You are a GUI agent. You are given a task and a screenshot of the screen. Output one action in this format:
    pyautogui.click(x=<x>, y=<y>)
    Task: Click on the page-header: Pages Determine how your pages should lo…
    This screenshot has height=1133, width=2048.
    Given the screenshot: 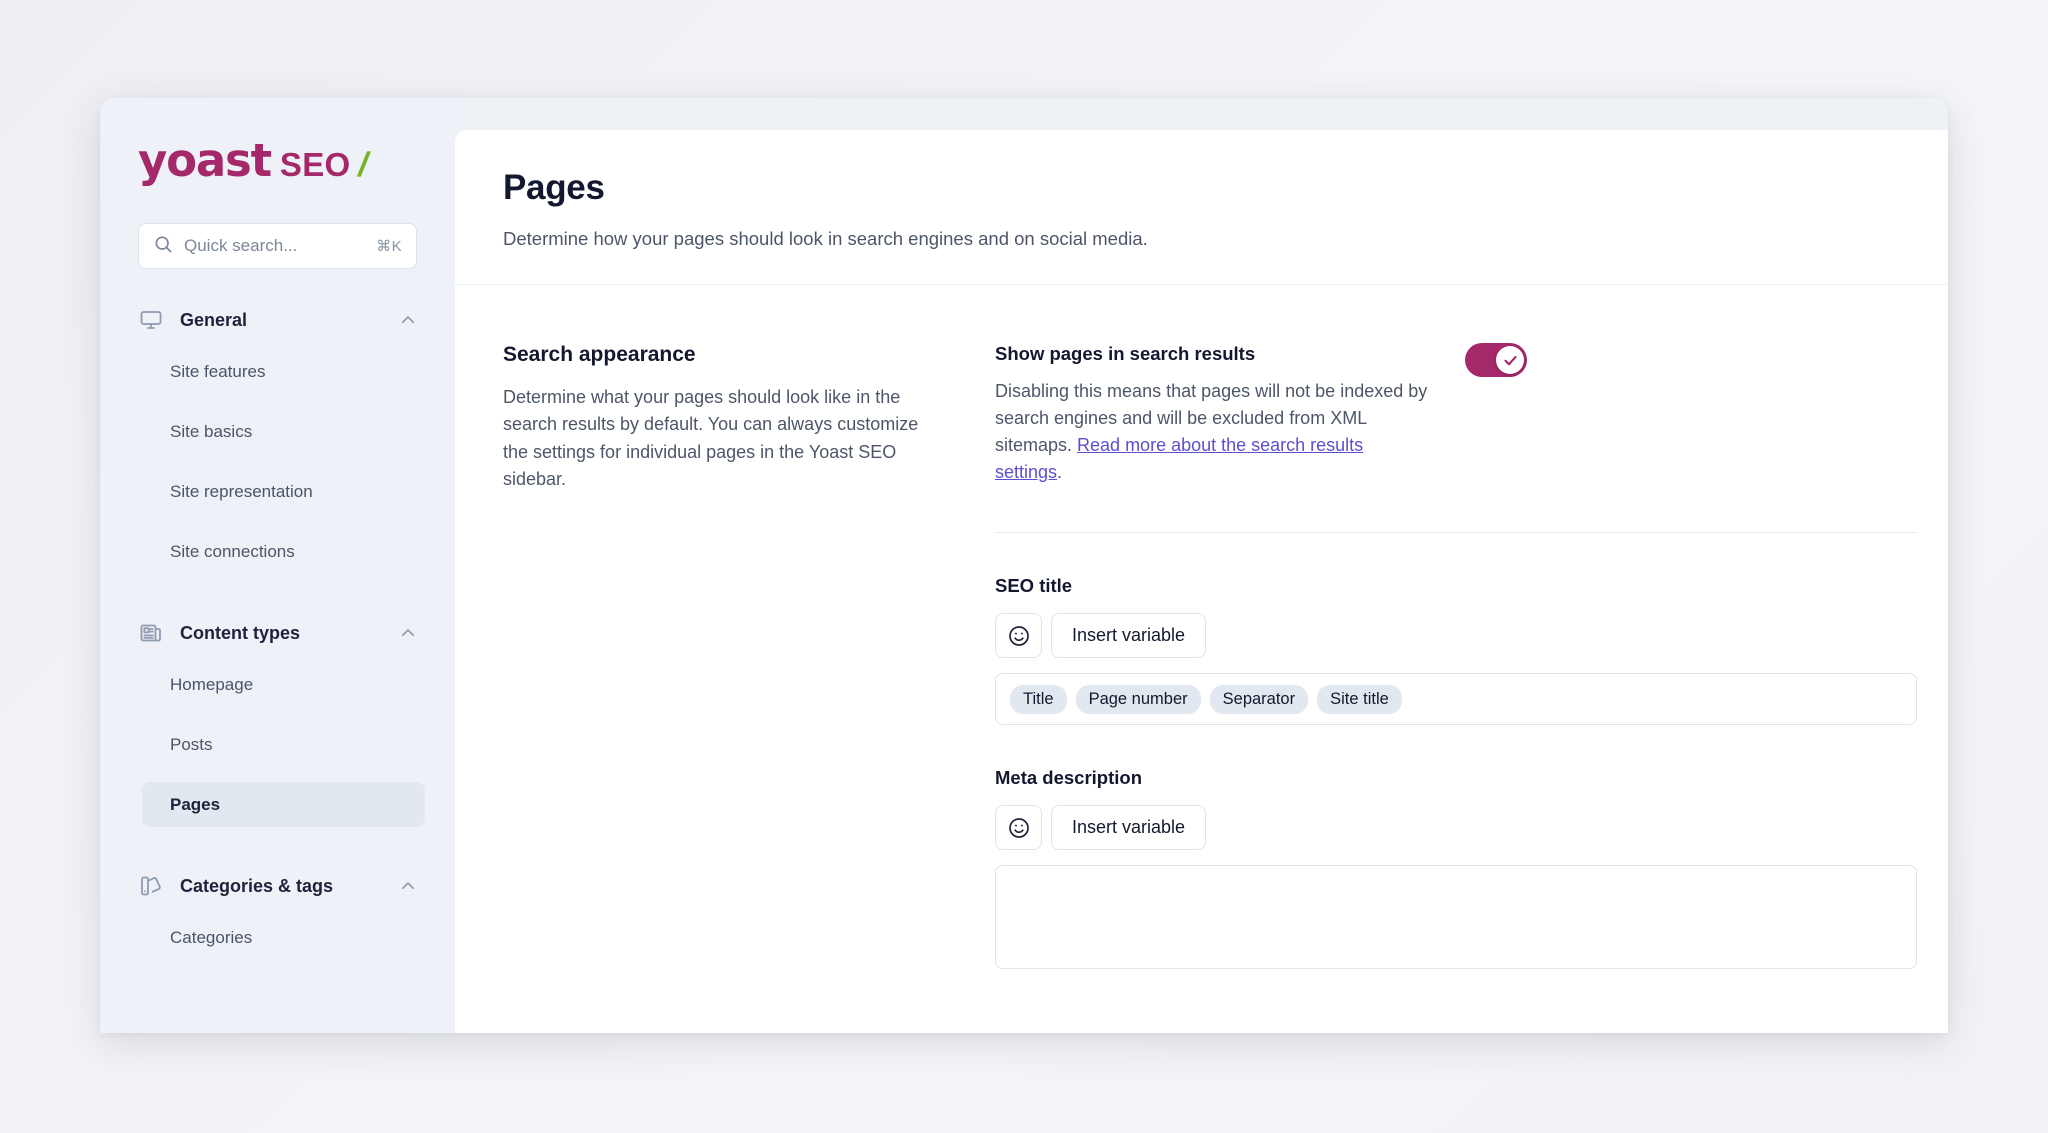 What is the action you would take?
    pyautogui.click(x=1201, y=207)
    